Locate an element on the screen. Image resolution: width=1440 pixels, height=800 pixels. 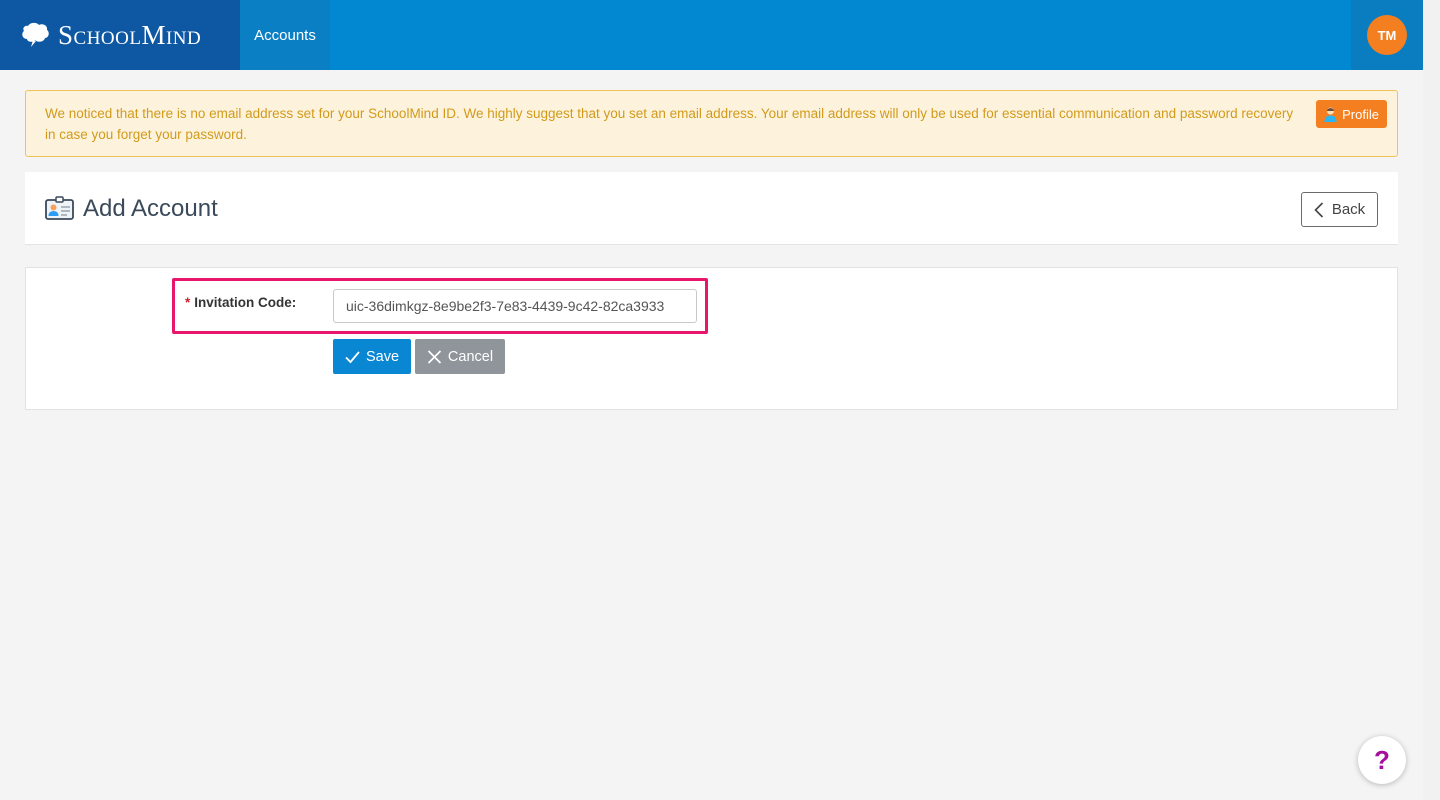
invitation-code-input is located at coordinates (515, 306).